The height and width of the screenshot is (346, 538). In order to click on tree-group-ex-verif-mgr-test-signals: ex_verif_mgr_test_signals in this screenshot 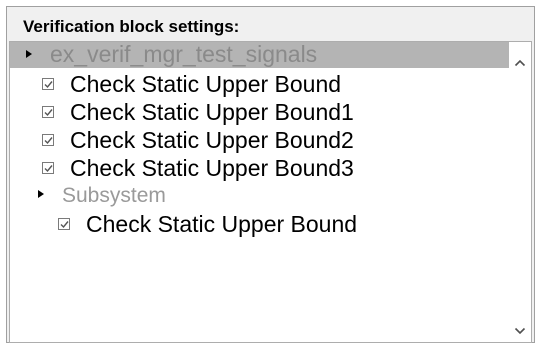, I will do `click(260, 55)`.